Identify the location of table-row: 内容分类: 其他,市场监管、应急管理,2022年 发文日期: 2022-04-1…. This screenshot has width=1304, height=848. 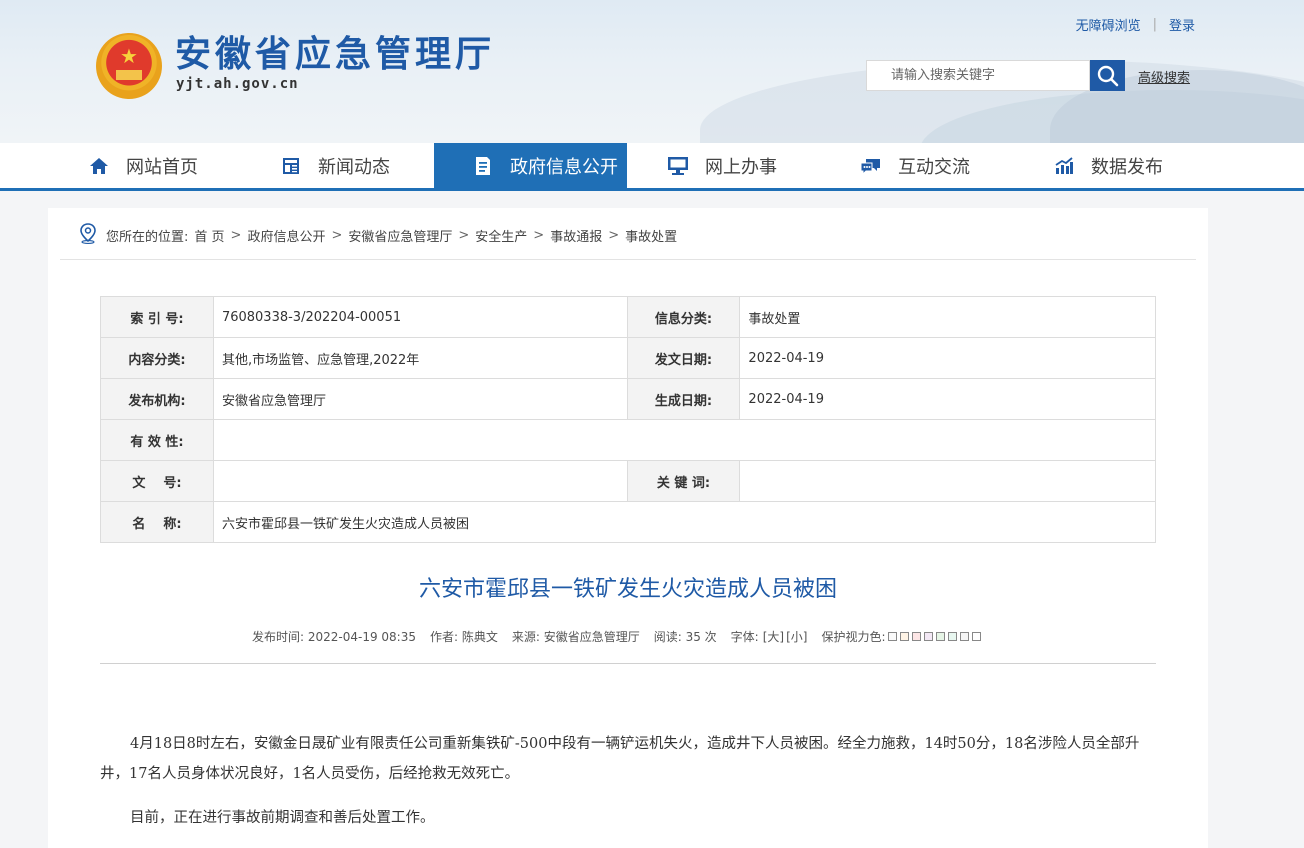
(628, 358).